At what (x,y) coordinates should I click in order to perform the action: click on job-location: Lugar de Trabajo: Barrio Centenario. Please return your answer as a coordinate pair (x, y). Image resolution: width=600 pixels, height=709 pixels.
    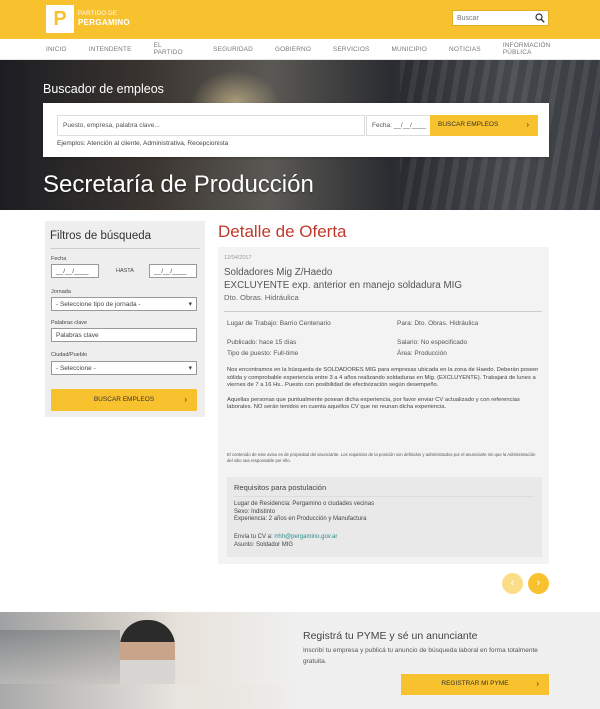
    Looking at the image, I should click on (279, 323).